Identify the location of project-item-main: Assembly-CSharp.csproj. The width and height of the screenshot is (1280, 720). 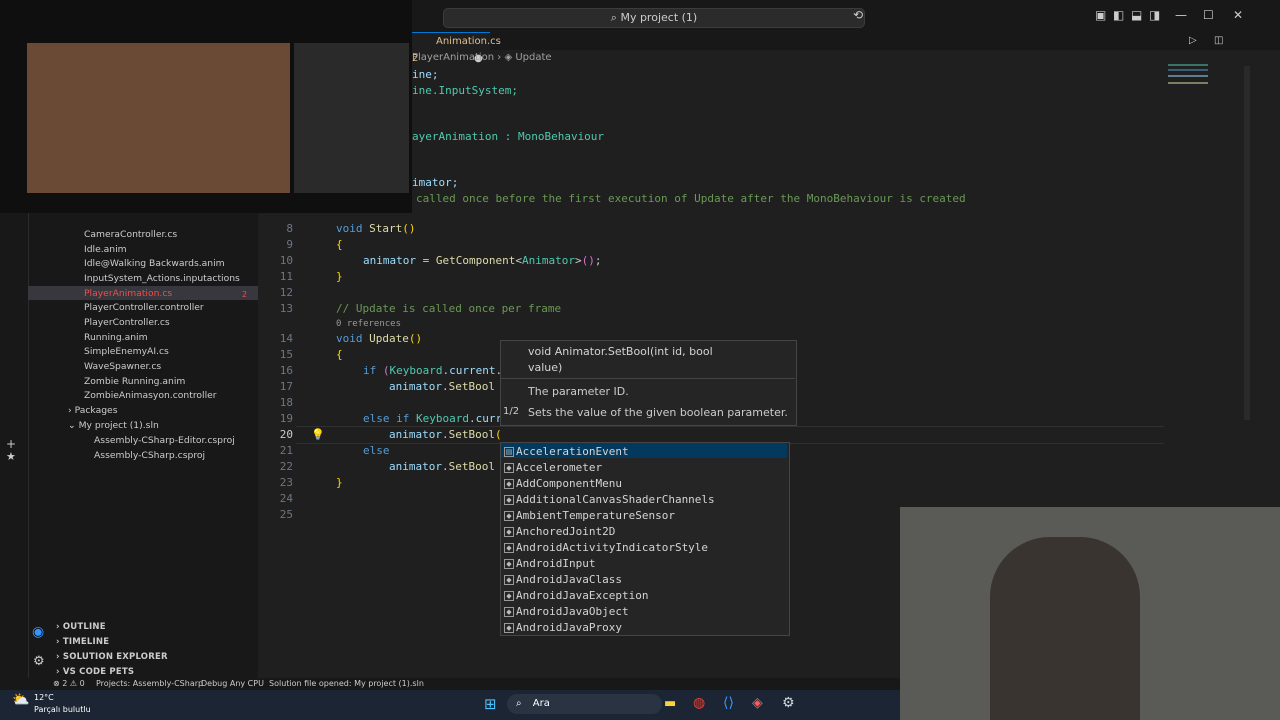
(149, 455).